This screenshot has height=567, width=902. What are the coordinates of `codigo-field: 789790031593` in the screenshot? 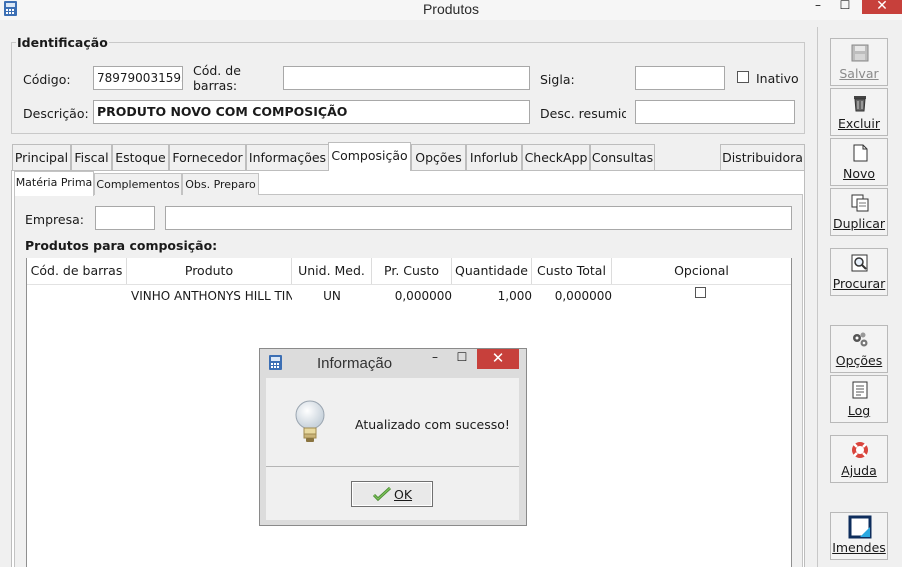 It's located at (138, 78).